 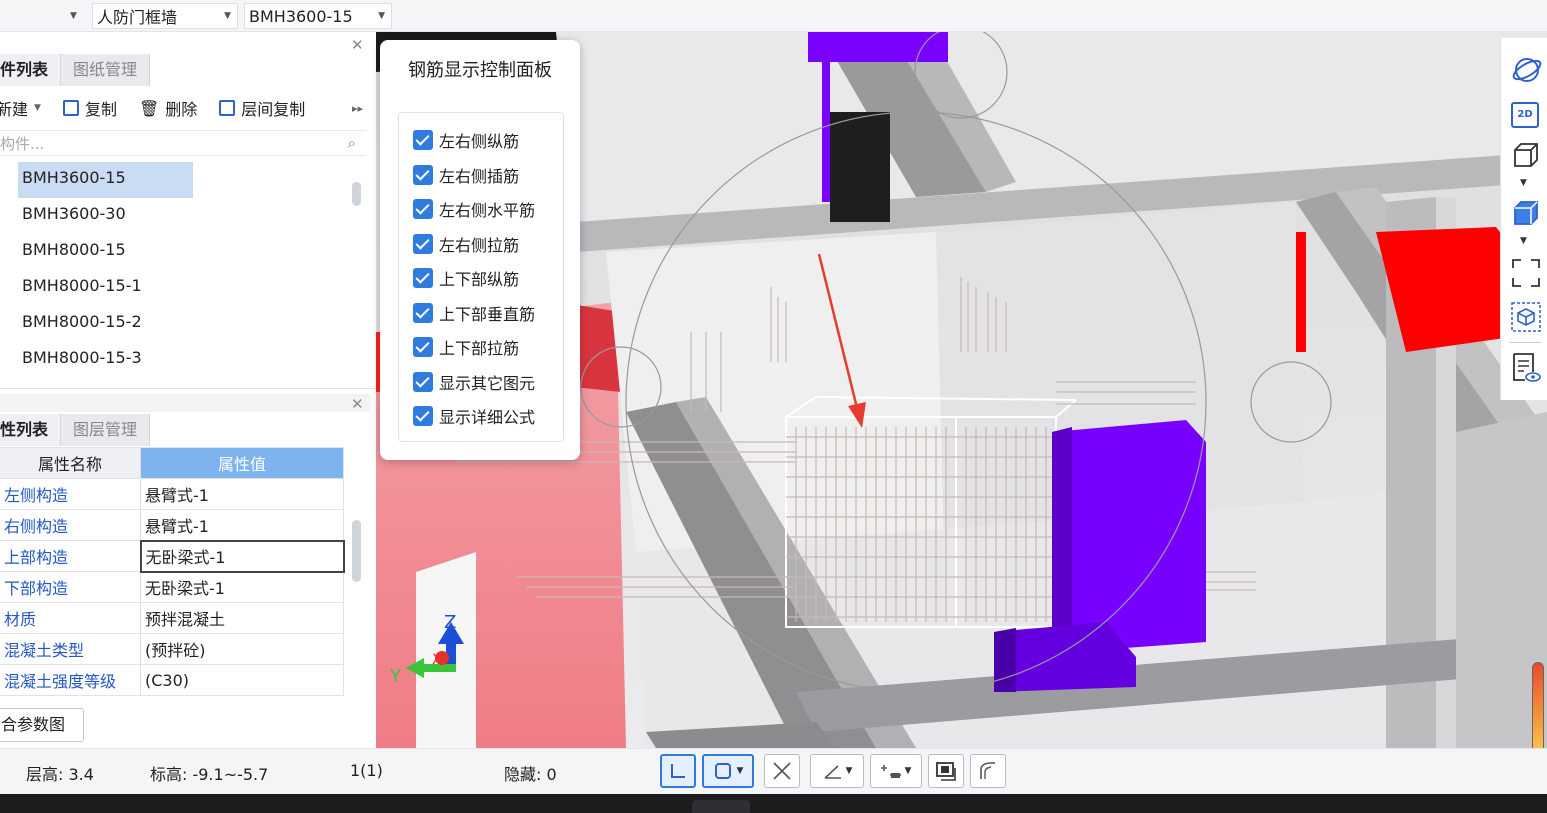 I want to click on list-scrollbar, so click(x=356, y=194).